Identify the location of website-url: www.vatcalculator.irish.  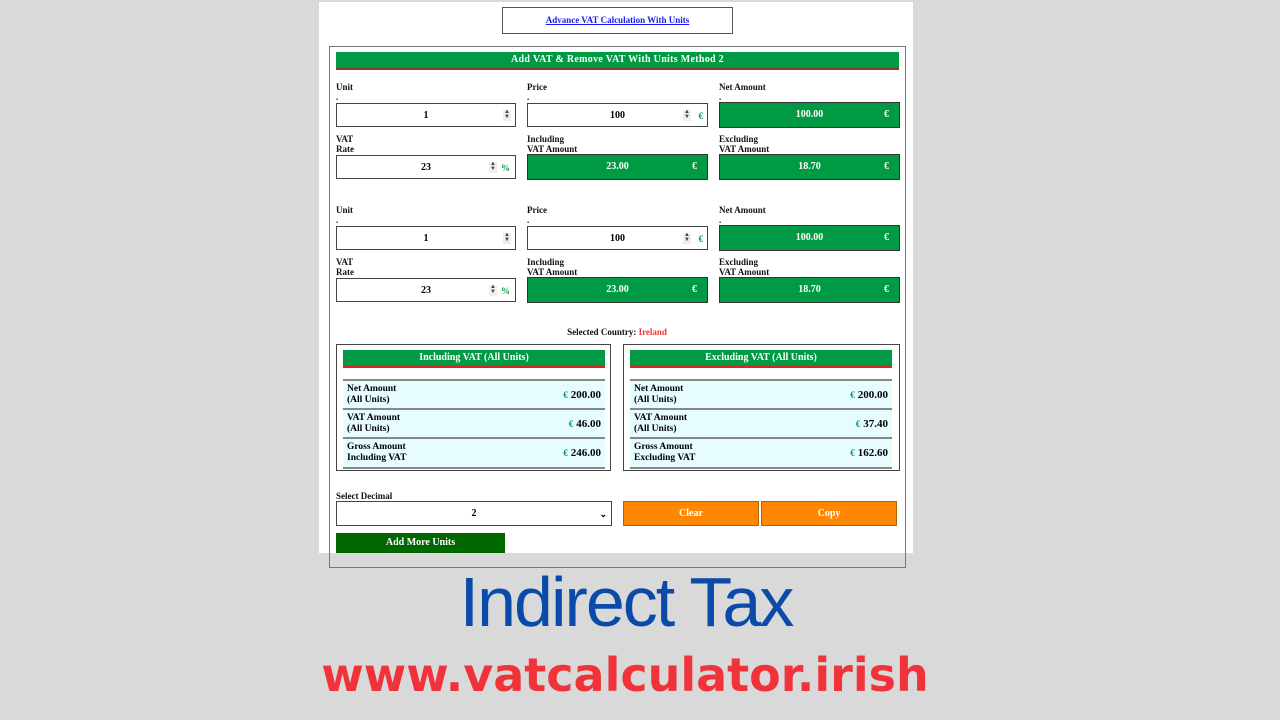
(625, 675).